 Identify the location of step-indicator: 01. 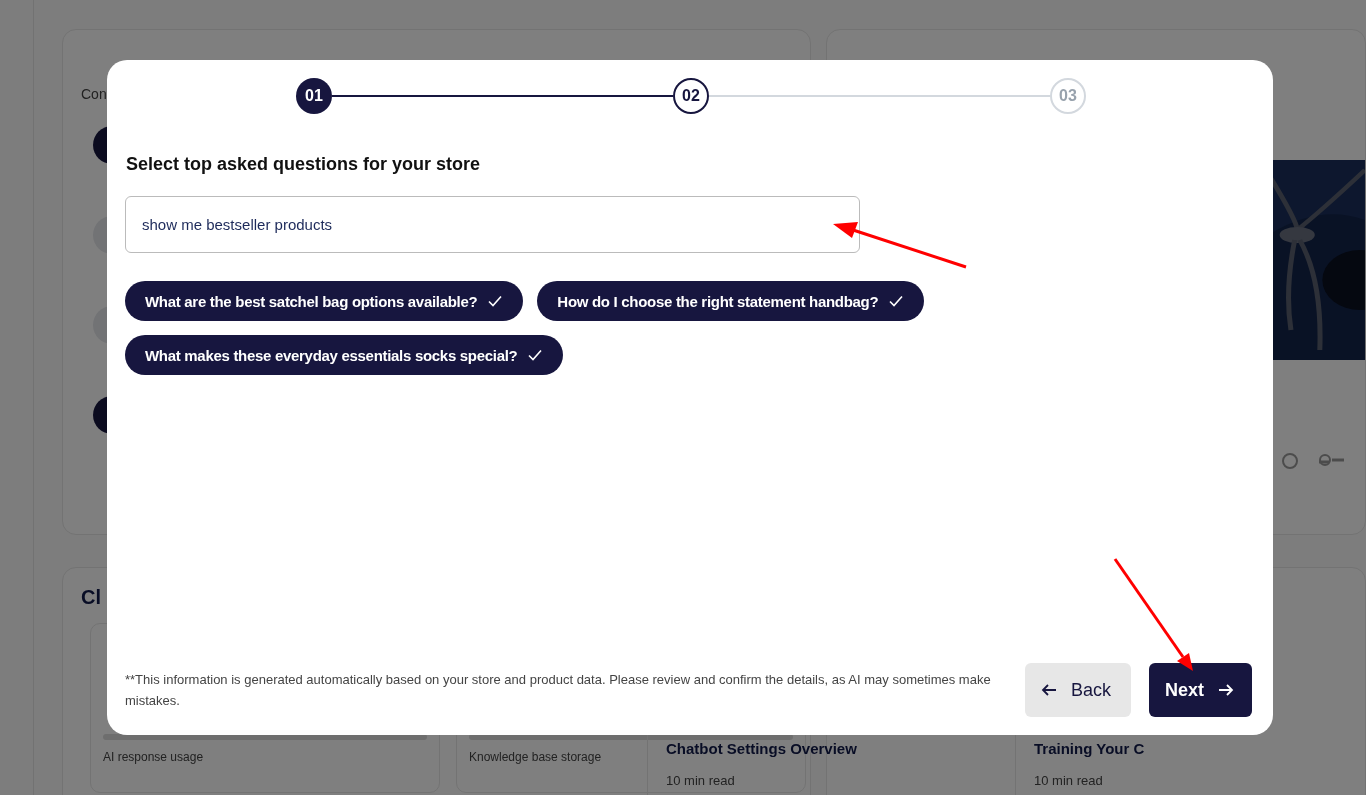
(314, 96).